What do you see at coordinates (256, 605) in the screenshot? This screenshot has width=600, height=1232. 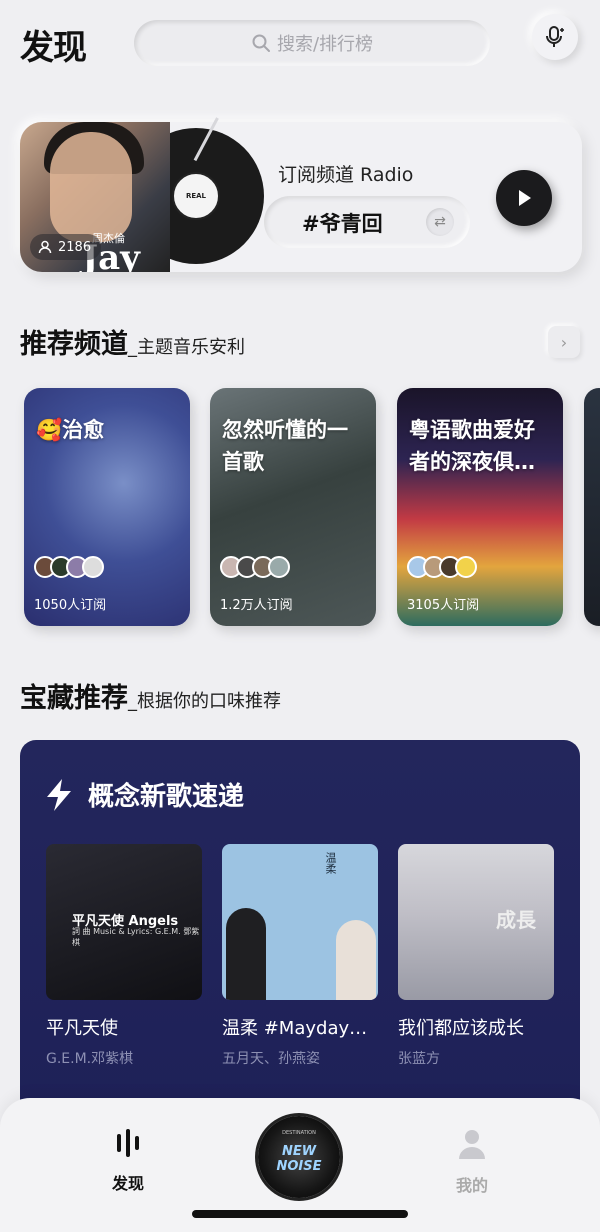 I see `subscriber-count: 1.2万人订阅` at bounding box center [256, 605].